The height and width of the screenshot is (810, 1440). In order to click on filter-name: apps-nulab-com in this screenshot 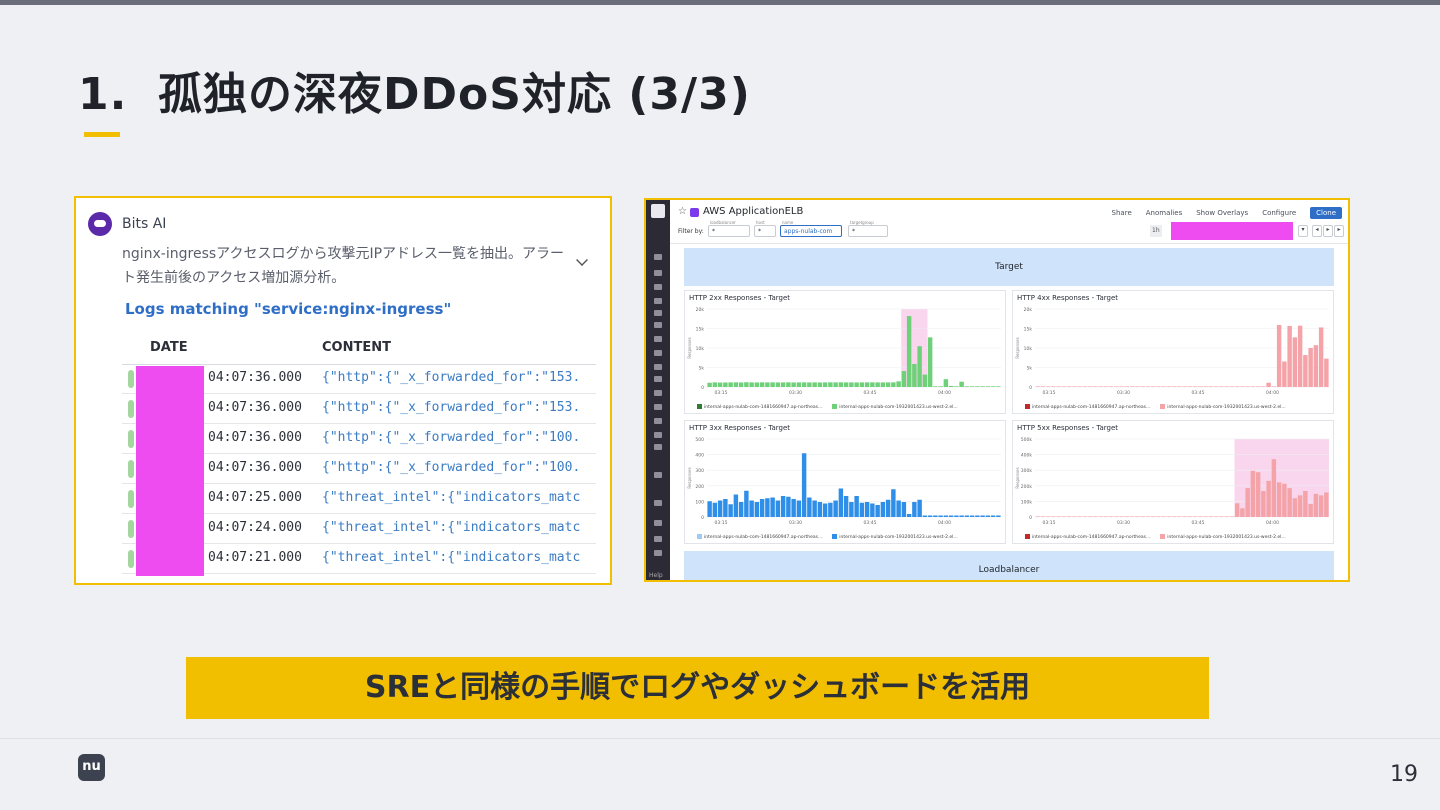, I will do `click(811, 231)`.